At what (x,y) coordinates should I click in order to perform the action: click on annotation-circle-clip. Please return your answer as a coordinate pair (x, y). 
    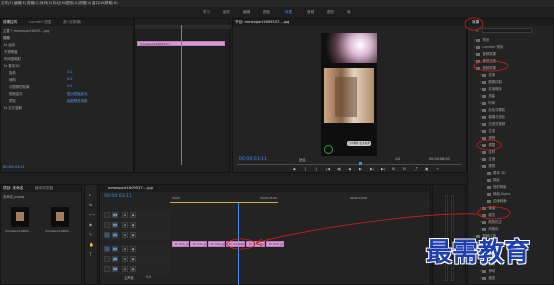
    Looking at the image, I should click on (241, 244).